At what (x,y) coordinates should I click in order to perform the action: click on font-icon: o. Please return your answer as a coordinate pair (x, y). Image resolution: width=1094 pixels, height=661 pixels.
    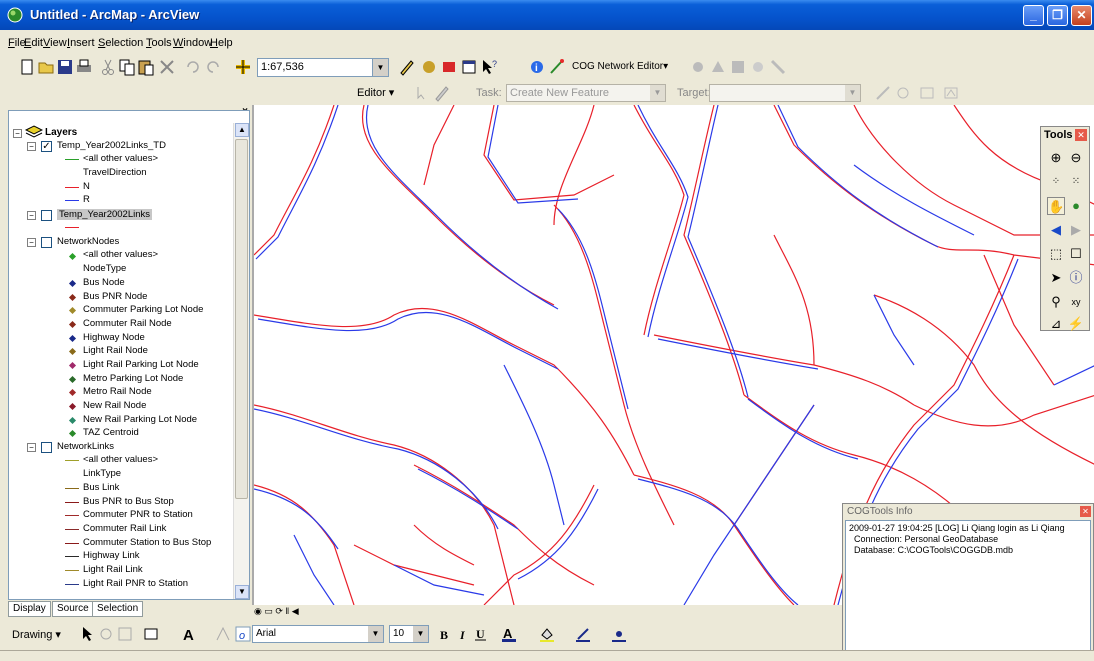
    Looking at the image, I should click on (243, 634).